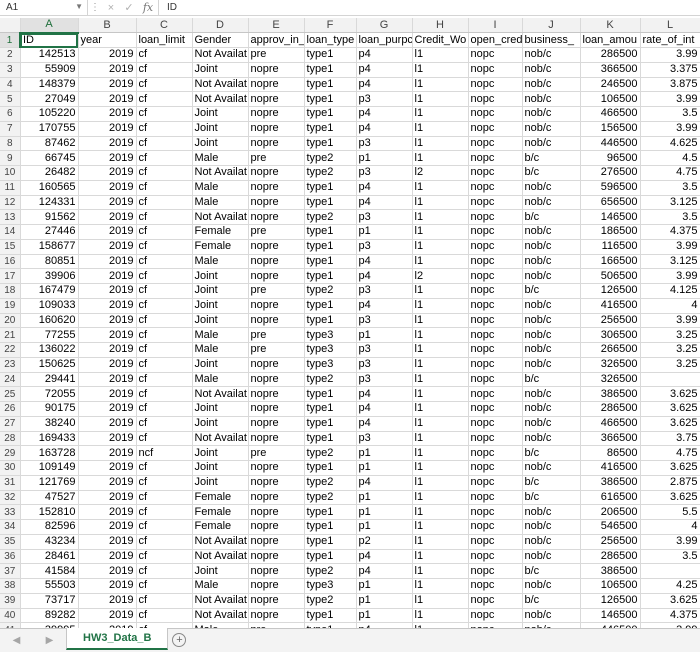 The image size is (700, 668). I want to click on chevron-down-icon: ▼, so click(79, 6).